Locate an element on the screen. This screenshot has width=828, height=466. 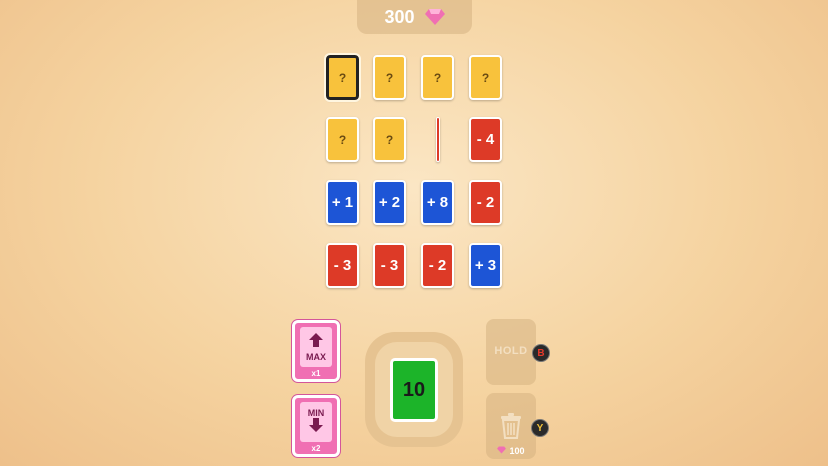
card-r2-c3-flipping is located at coordinates (438, 139).